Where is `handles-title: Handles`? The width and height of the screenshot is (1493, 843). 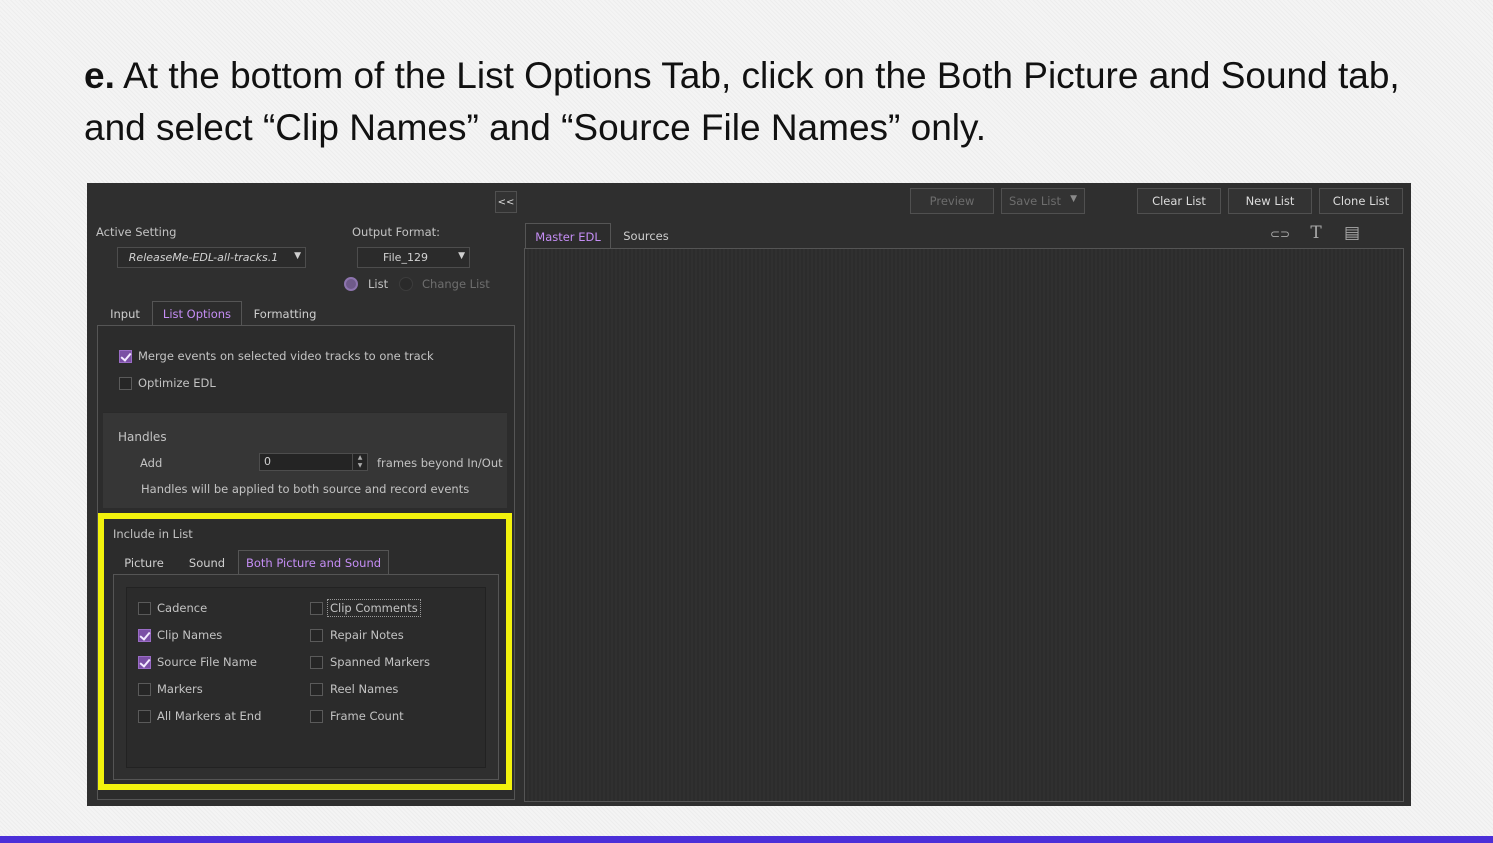 handles-title: Handles is located at coordinates (142, 437).